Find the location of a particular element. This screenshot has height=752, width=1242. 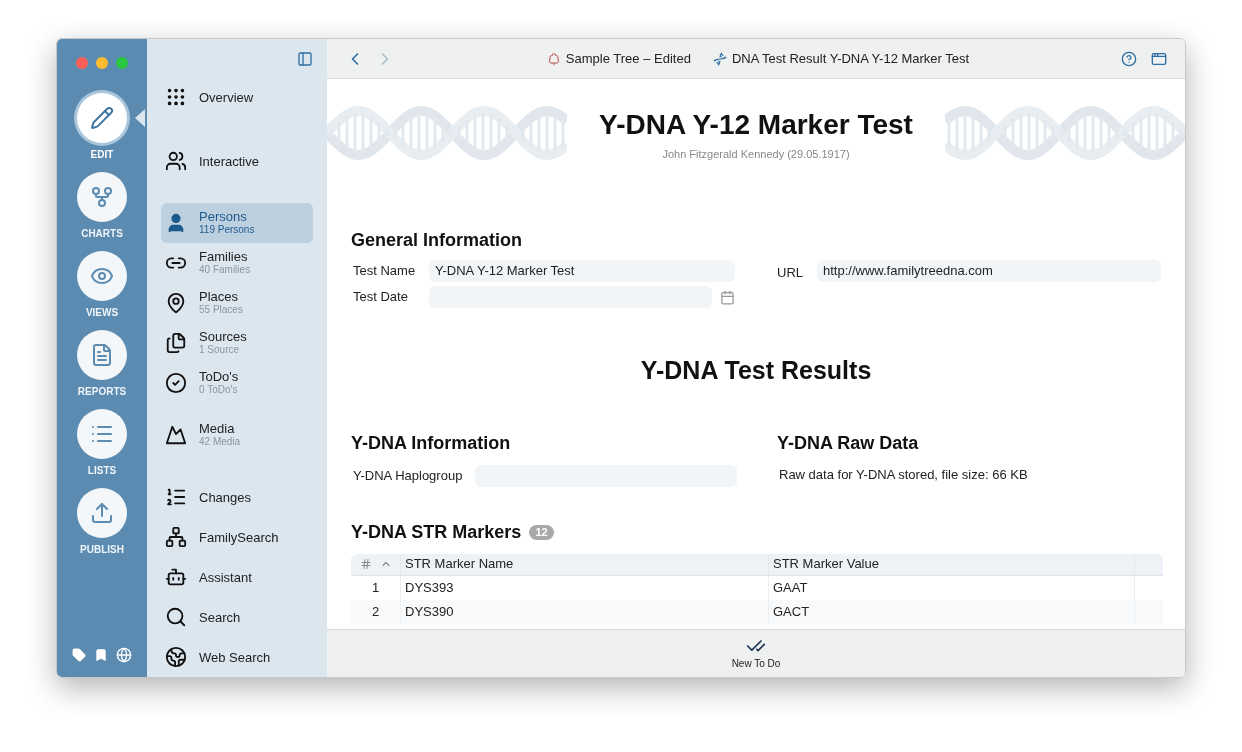

sidebar-item-count: 42 Media is located at coordinates (220, 441).